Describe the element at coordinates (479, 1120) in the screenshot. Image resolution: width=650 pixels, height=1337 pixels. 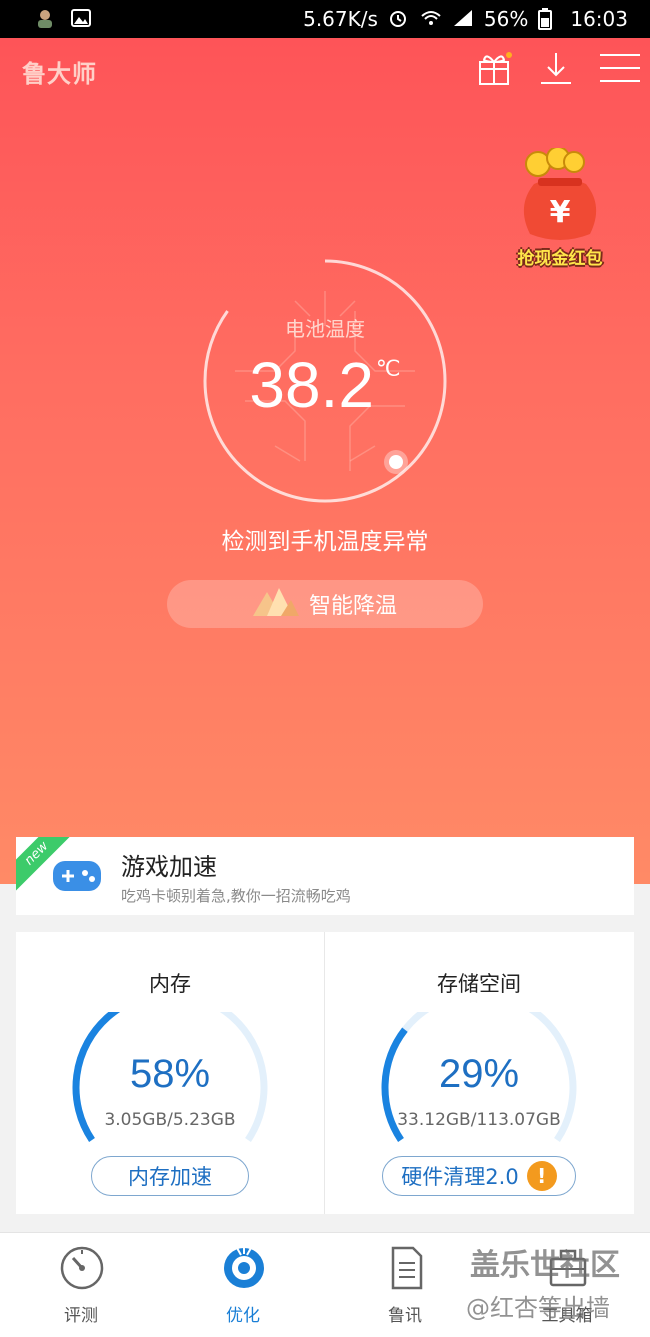
I see `storage-usage: 33.12GB/113.07GB` at that location.